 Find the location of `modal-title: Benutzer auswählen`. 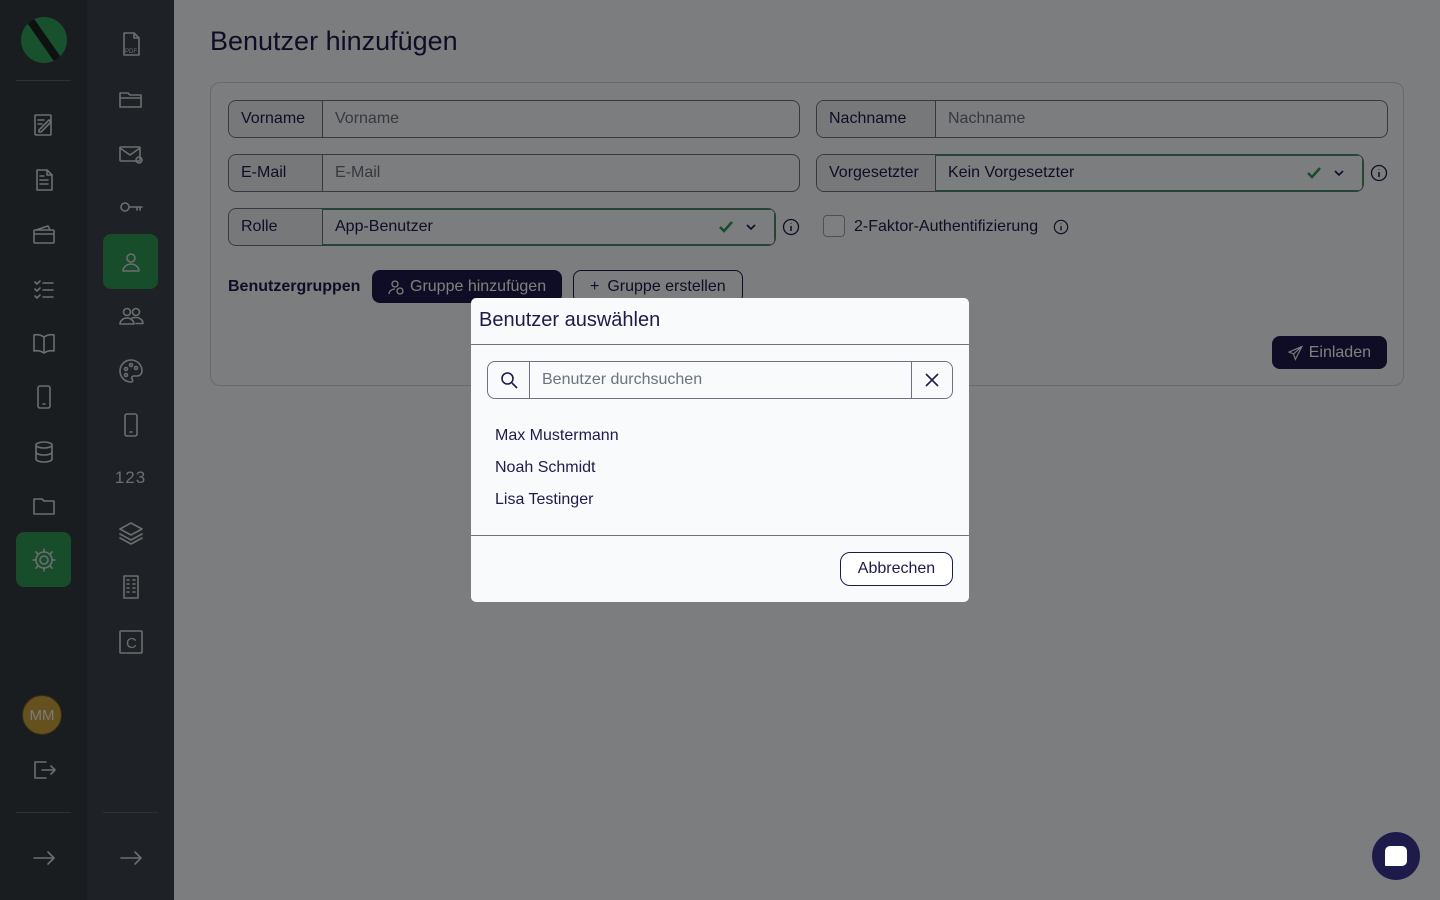

modal-title: Benutzer auswählen is located at coordinates (570, 320).